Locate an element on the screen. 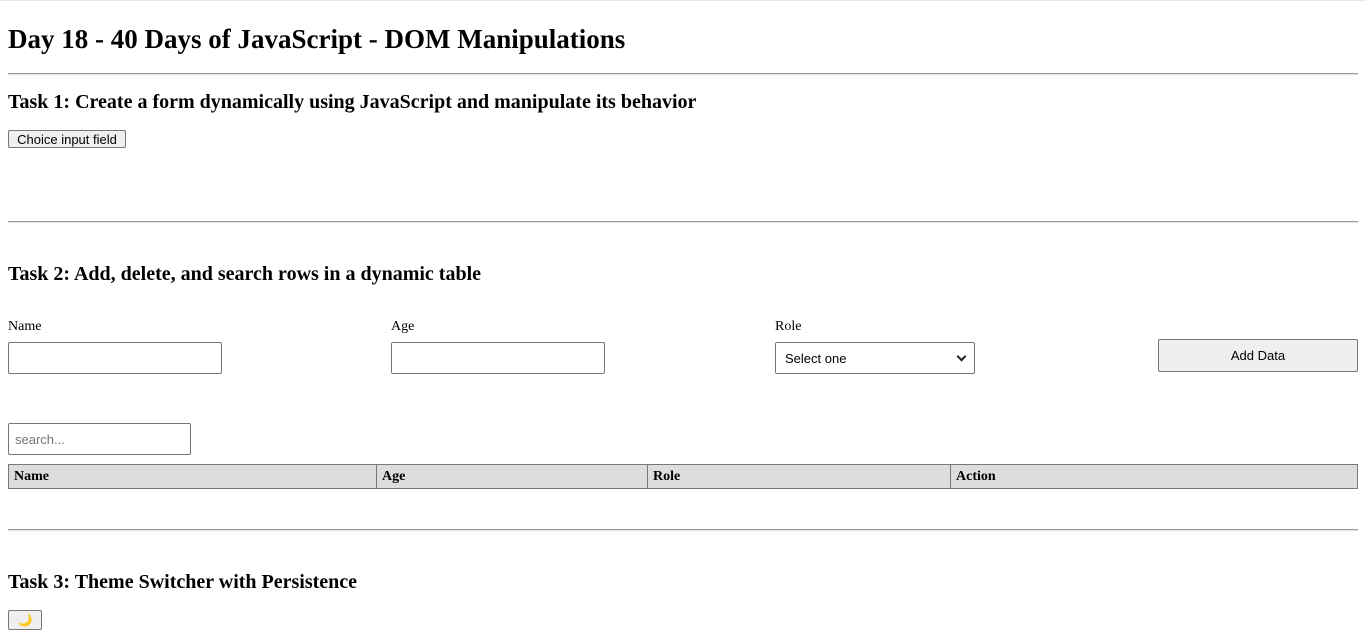 The width and height of the screenshot is (1366, 641). data-table: Name Age Role Action is located at coordinates (683, 476).